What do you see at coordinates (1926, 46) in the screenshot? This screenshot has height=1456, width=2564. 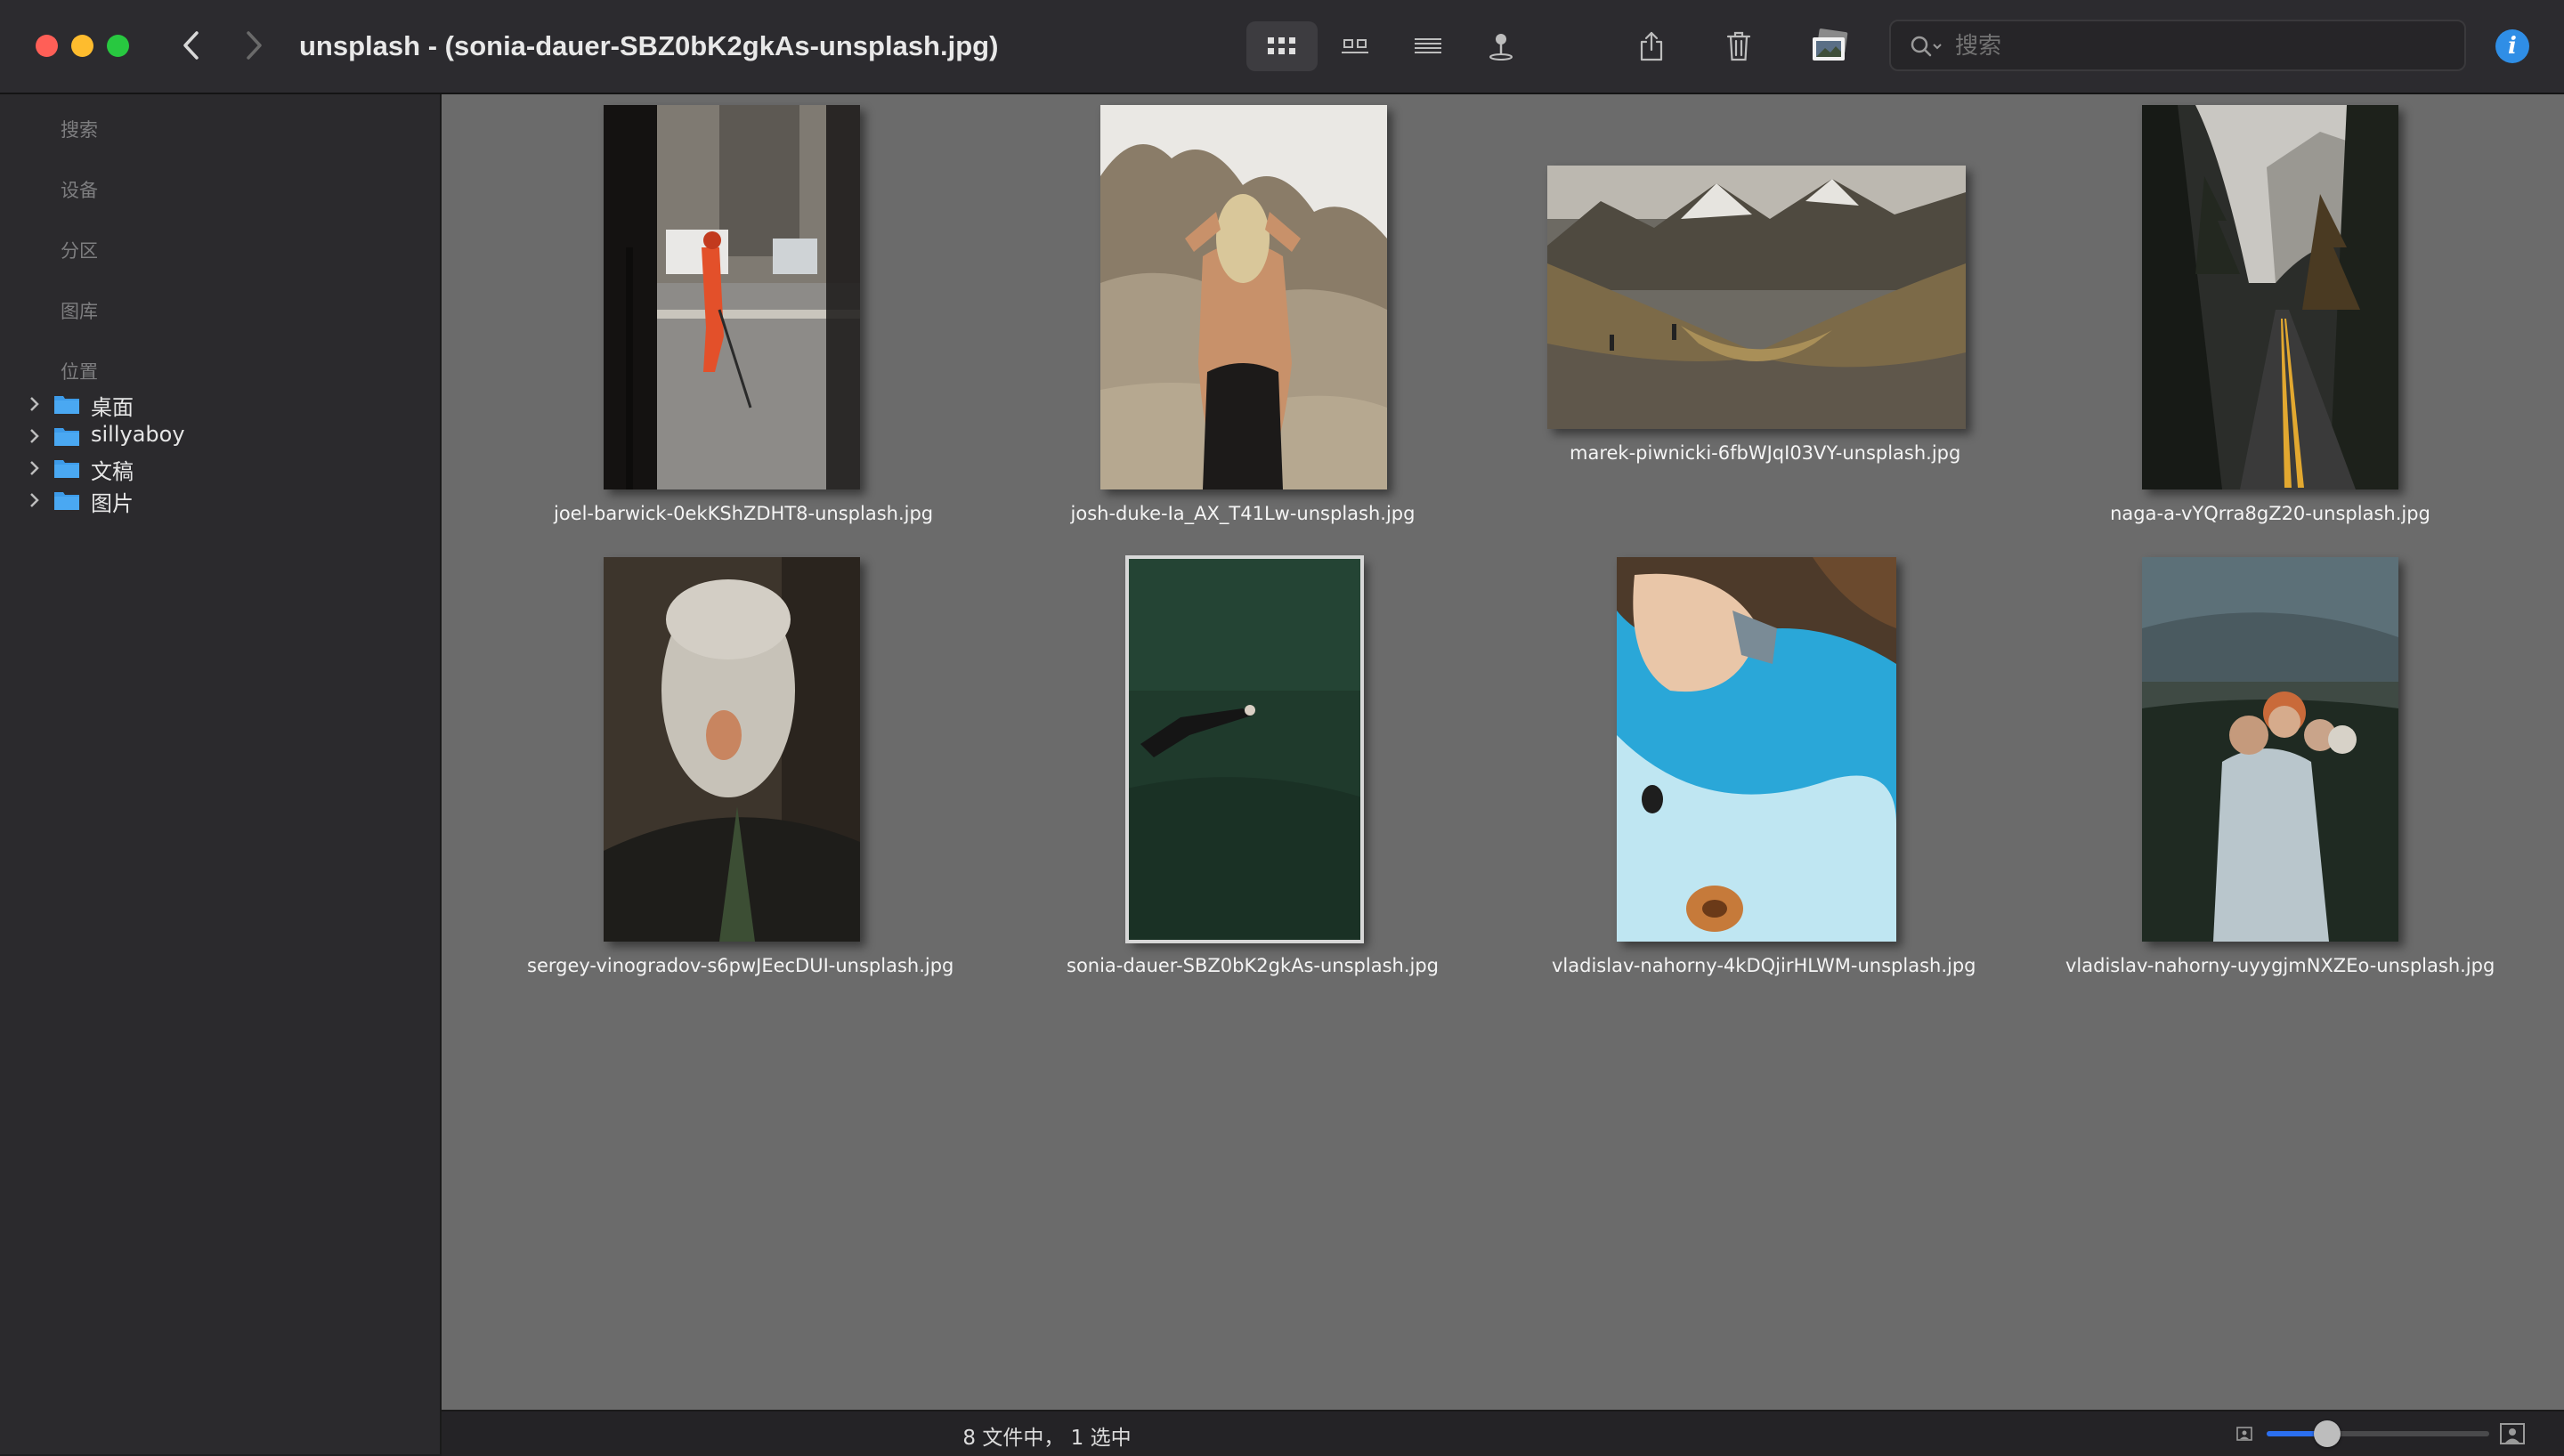 I see `search-icon` at bounding box center [1926, 46].